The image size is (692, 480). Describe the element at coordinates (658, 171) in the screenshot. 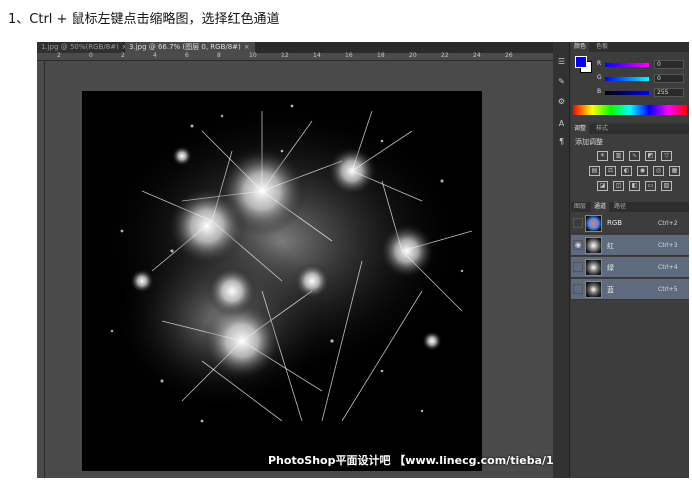

I see `channel-mixer-icon: ◎` at that location.